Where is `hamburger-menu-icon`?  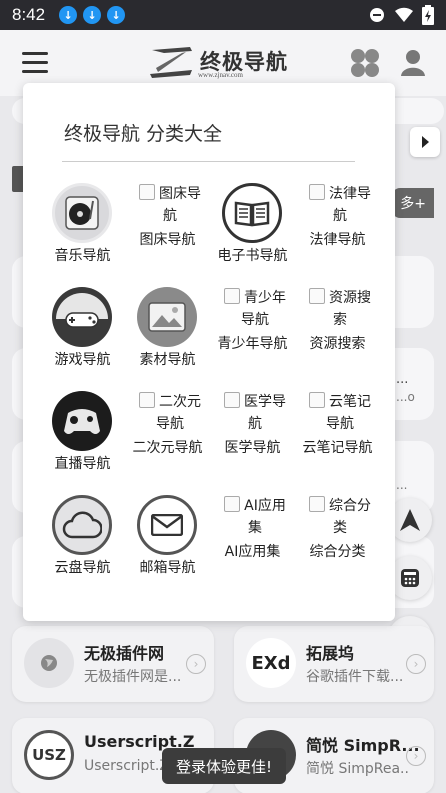
hamburger-menu-icon is located at coordinates (35, 63).